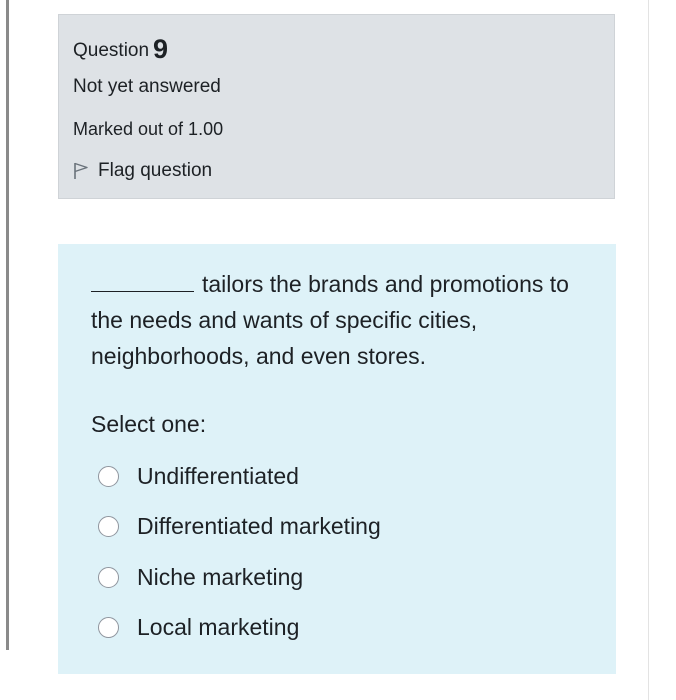 The image size is (676, 700). I want to click on answer-option-label: Undifferentiated, so click(218, 475).